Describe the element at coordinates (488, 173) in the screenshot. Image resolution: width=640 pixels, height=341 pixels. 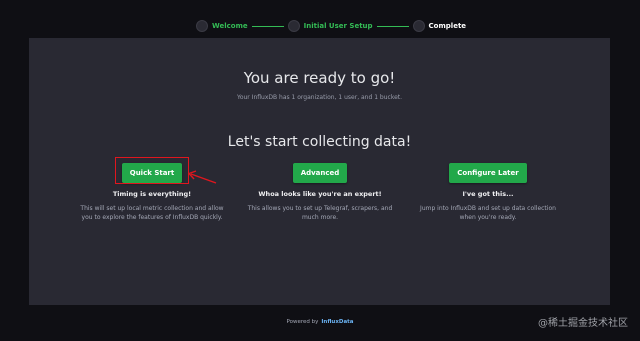
I see `configure-later-button: Configure Later` at that location.